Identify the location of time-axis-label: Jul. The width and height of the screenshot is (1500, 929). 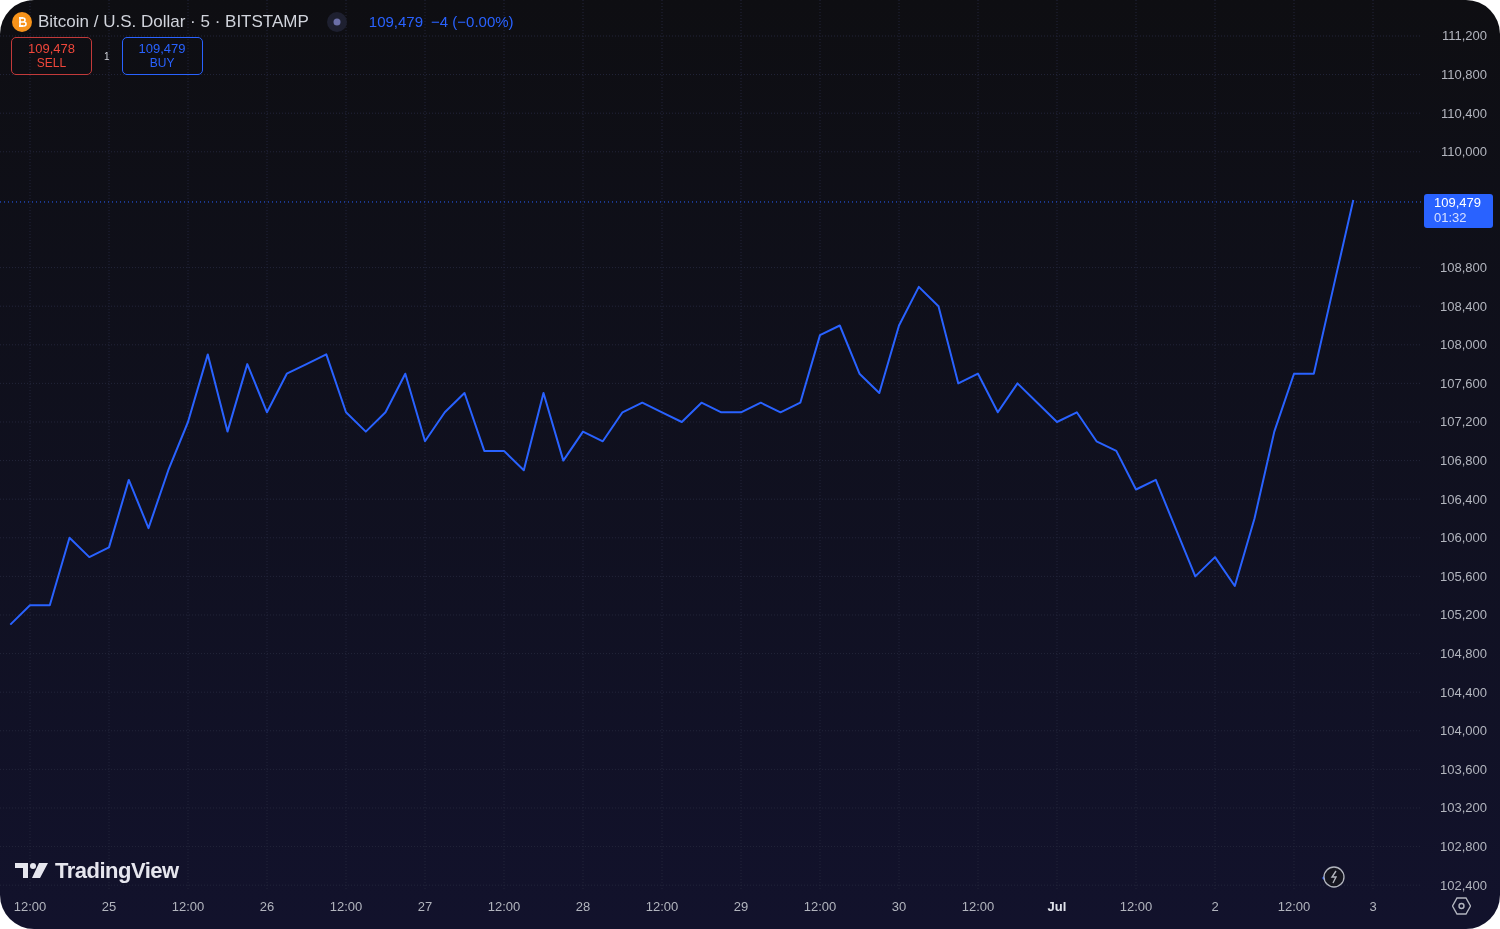
(1057, 906).